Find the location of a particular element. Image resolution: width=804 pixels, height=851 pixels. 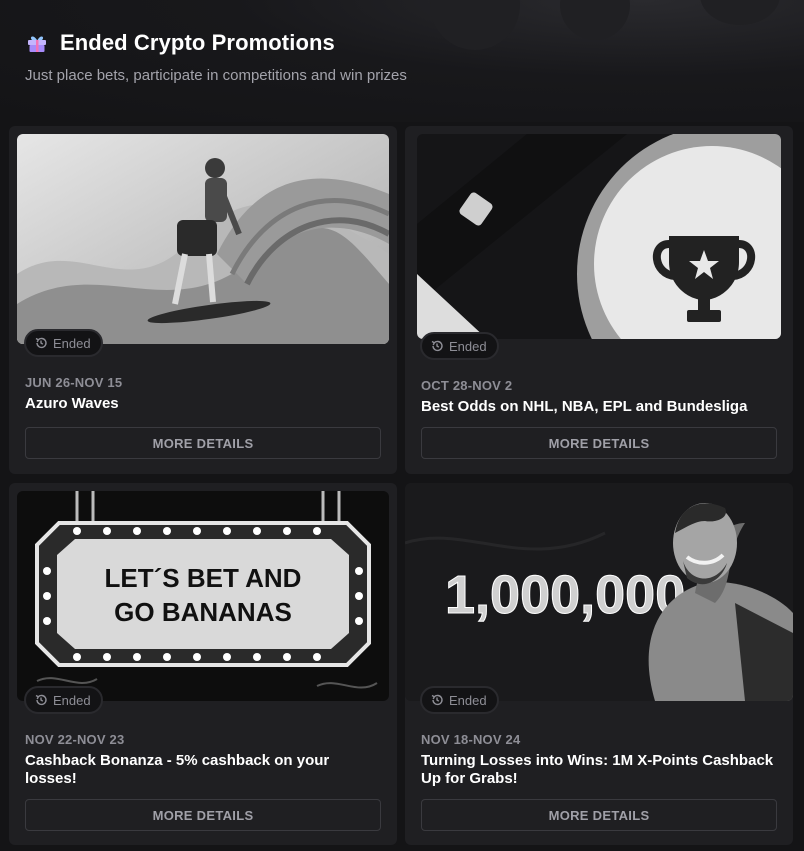

promotion-dates: NOV 18-NOV 24 is located at coordinates (471, 739).